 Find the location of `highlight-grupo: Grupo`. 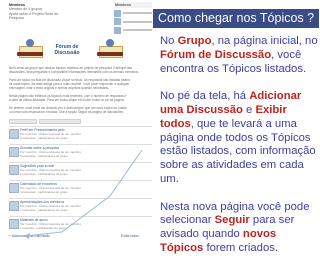

highlight-grupo: Grupo is located at coordinates (194, 41).